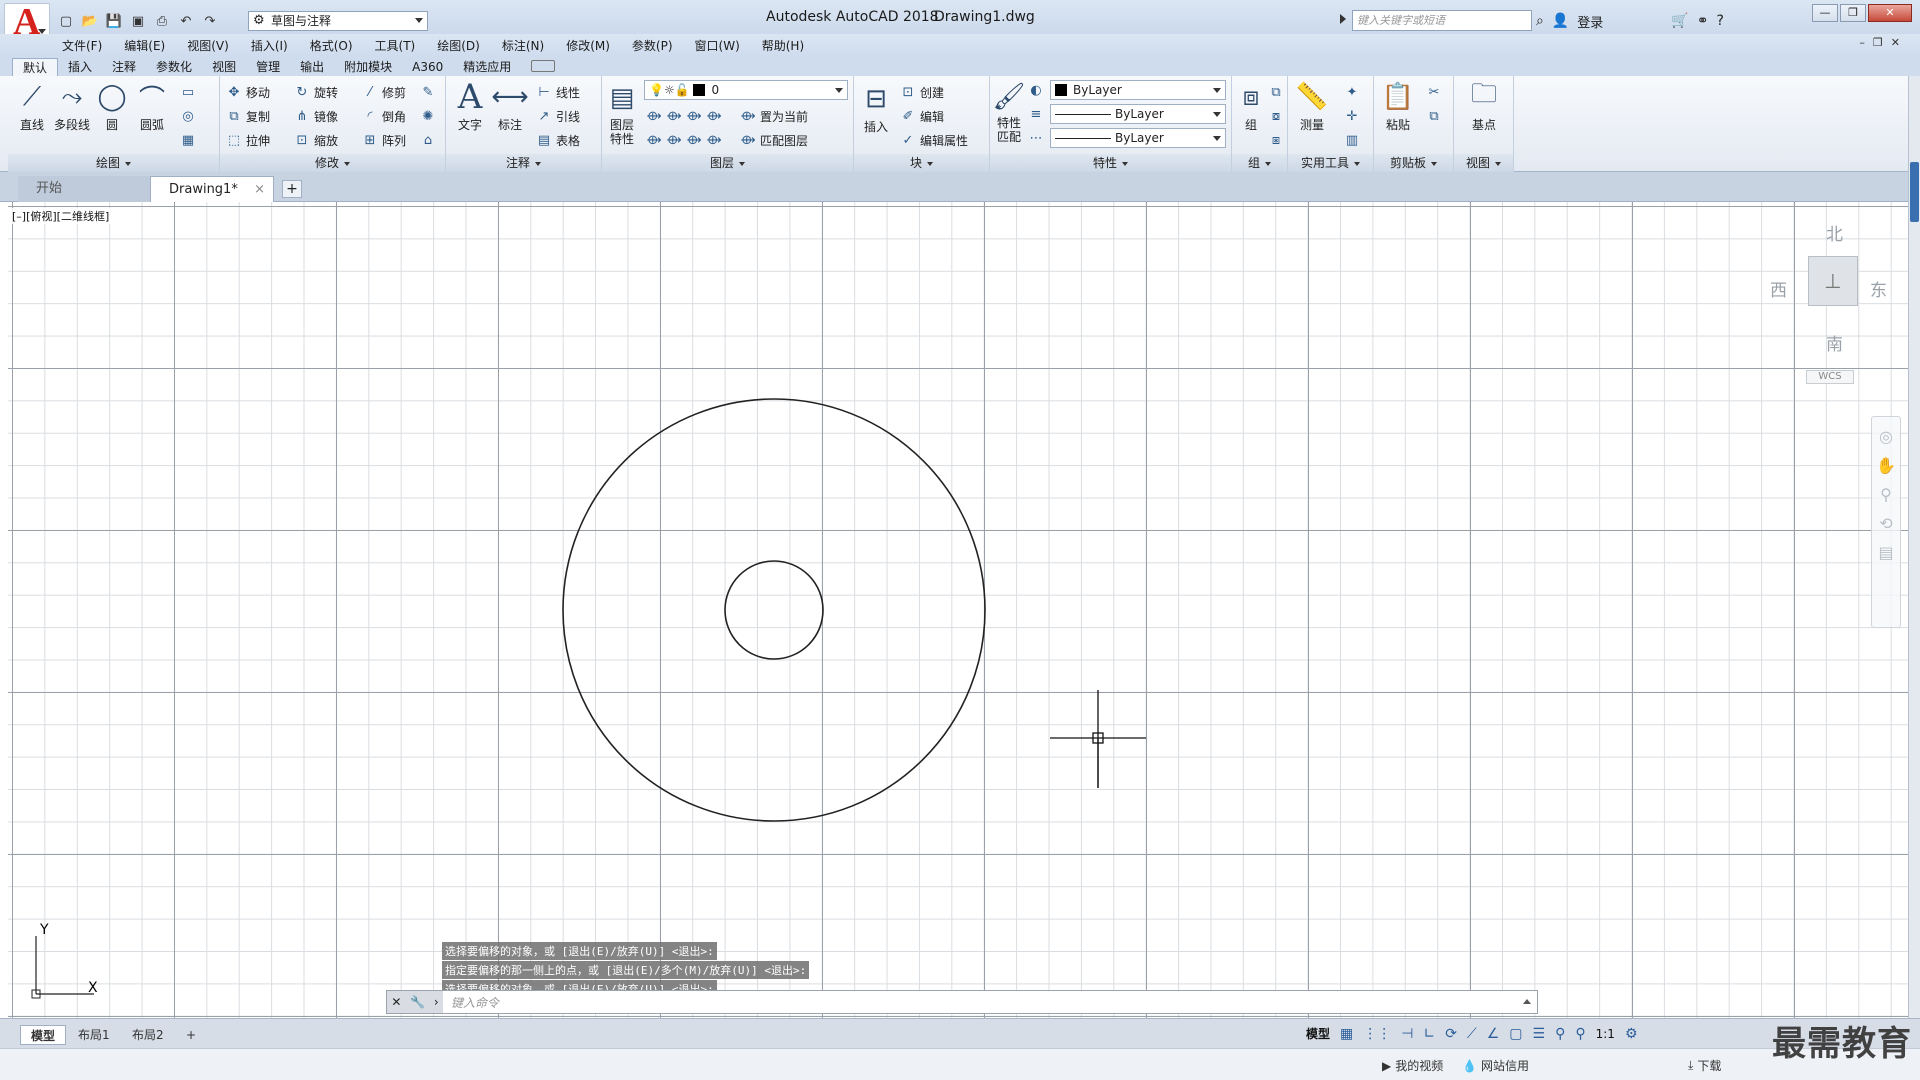 Image resolution: width=1920 pixels, height=1080 pixels. Describe the element at coordinates (934, 140) in the screenshot. I see `edit-attributes-button: ✓ 编辑属性` at that location.